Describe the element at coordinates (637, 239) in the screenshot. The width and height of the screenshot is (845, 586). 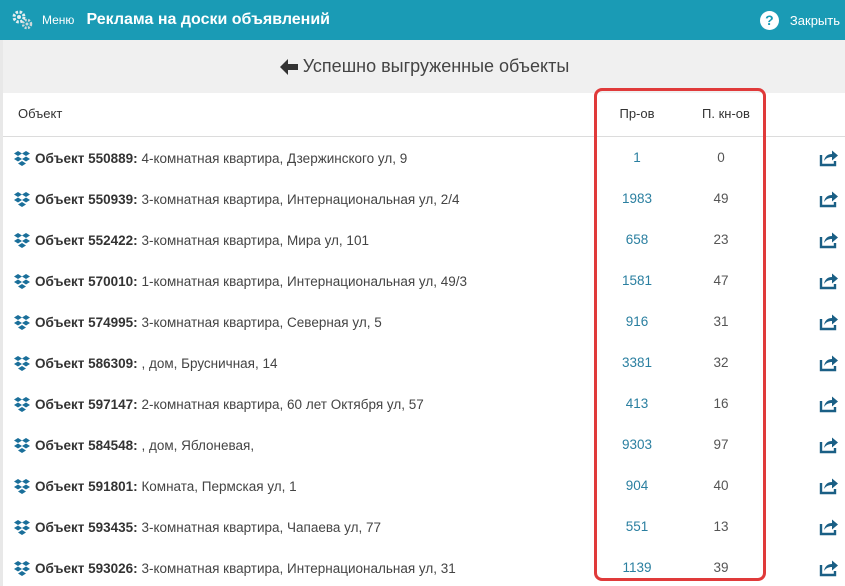
I see `views-count: 658` at that location.